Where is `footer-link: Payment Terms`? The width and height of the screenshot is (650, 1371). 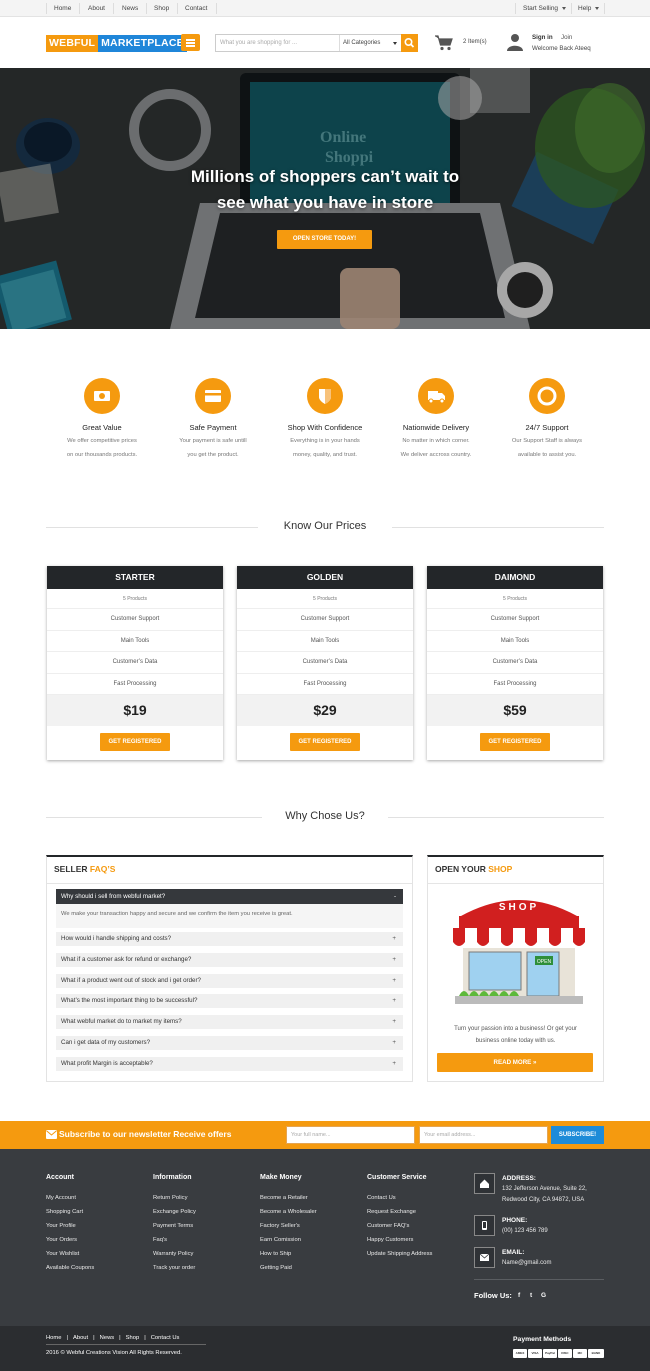
footer-link: Payment Terms is located at coordinates (174, 1230).